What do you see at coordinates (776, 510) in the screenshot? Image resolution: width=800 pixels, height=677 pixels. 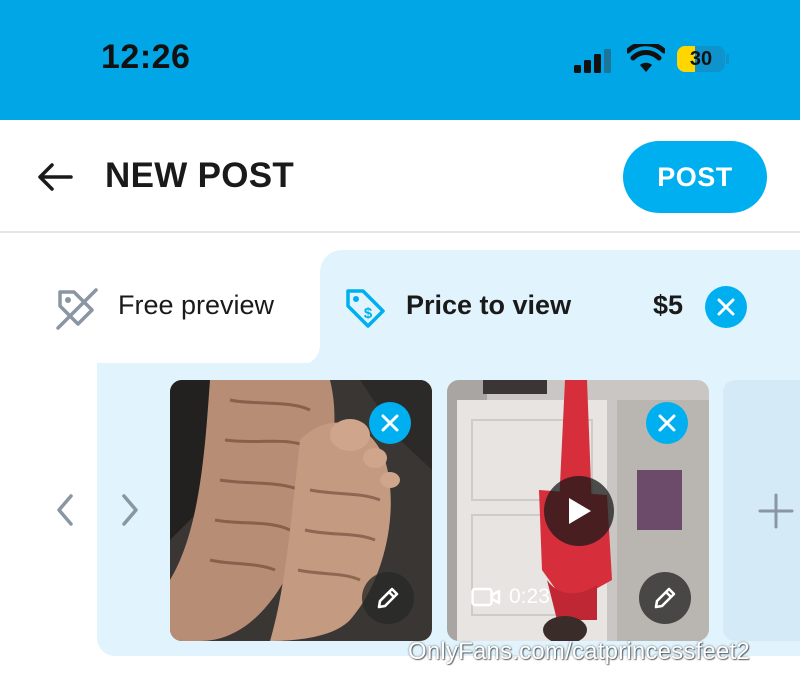 I see `plus-icon` at bounding box center [776, 510].